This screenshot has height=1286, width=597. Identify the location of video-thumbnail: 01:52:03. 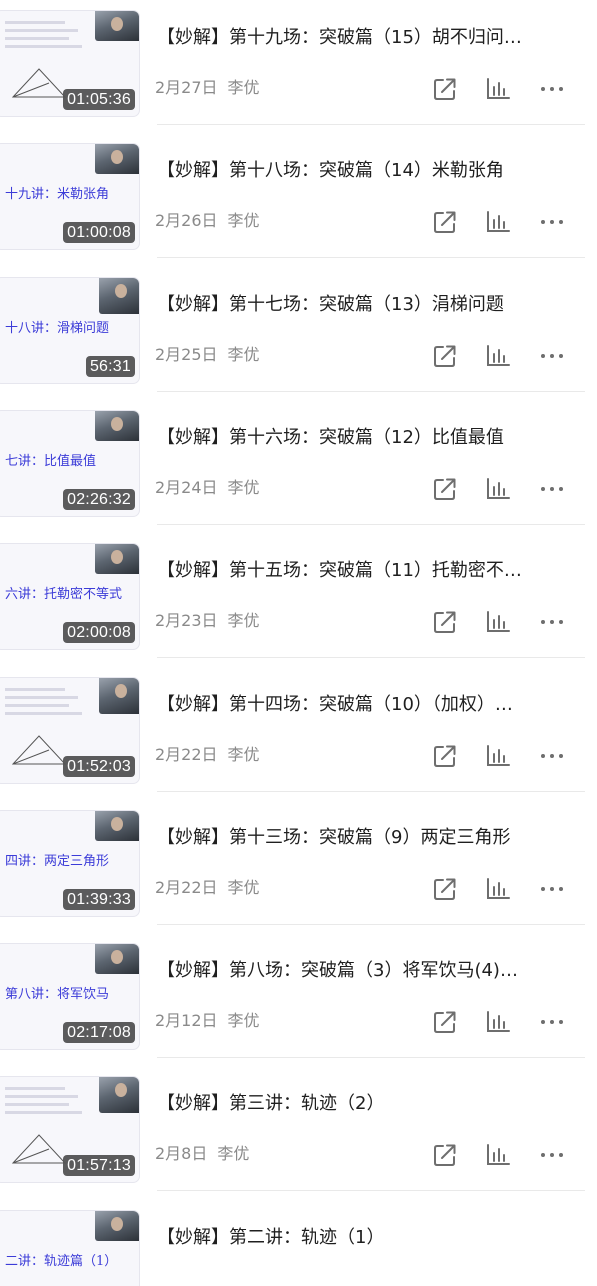
(70, 730).